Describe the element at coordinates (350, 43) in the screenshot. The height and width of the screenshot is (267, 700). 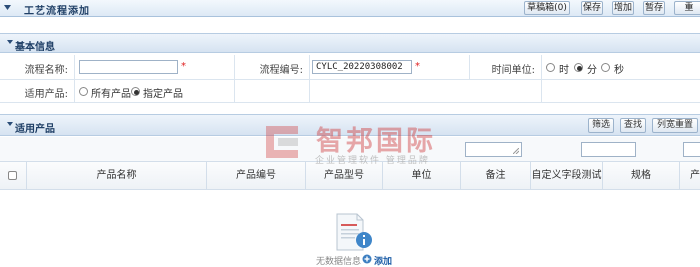
I see `basic-info-header: 基本信息` at that location.